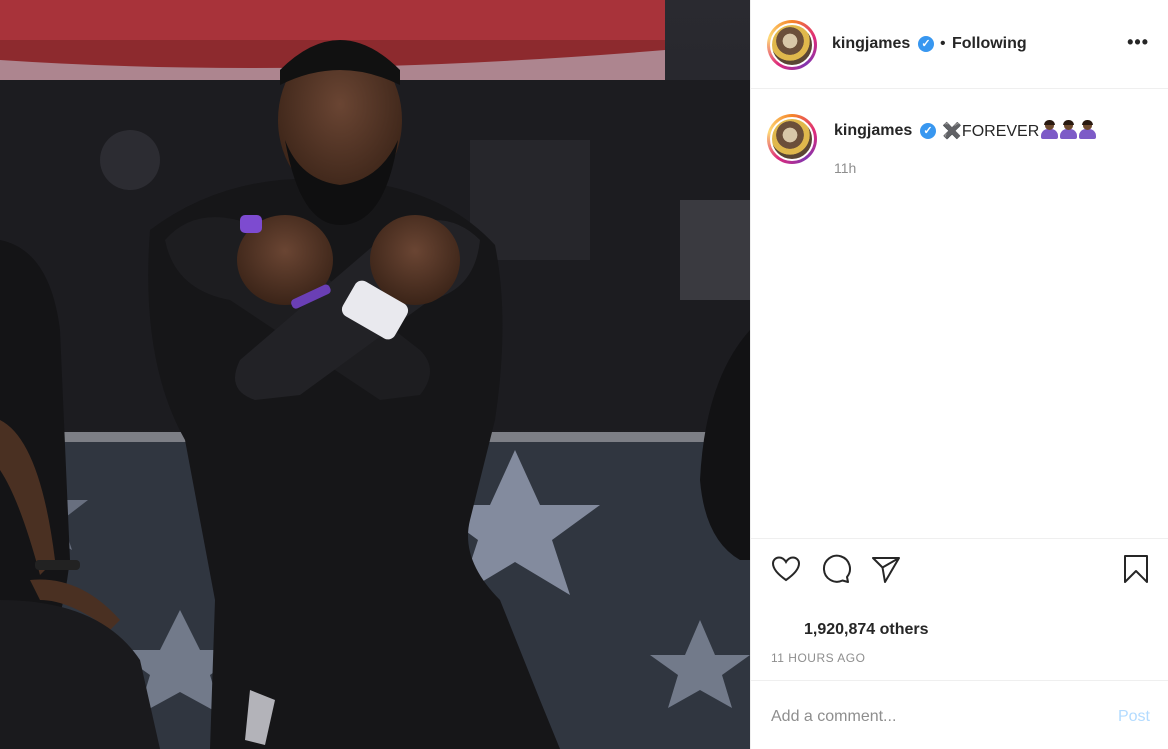 This screenshot has height=749, width=1168. What do you see at coordinates (1134, 717) in the screenshot?
I see `post-comment-button: Post` at bounding box center [1134, 717].